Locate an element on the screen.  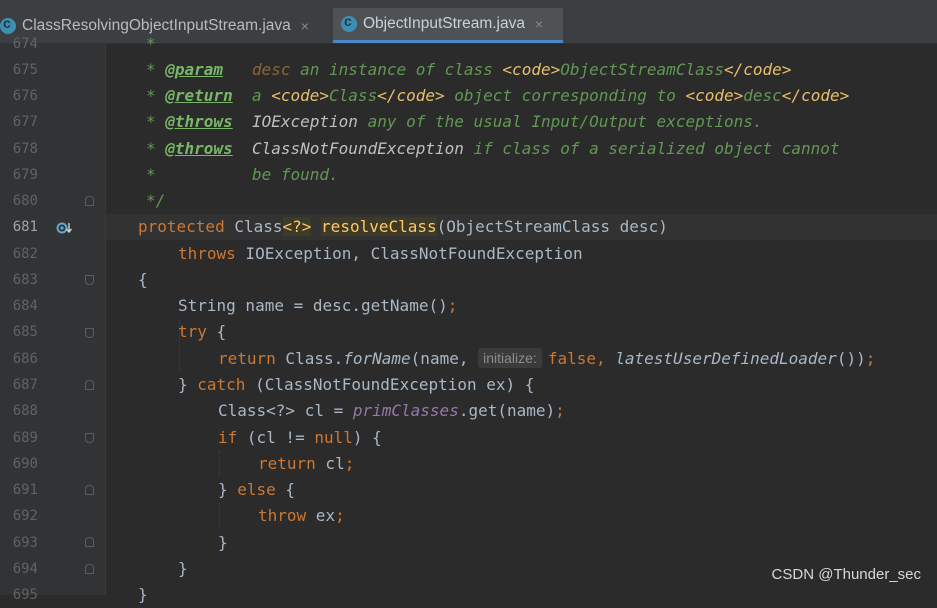
tab-label: ClassResolvingObjectInputStream.java is located at coordinates (156, 25).